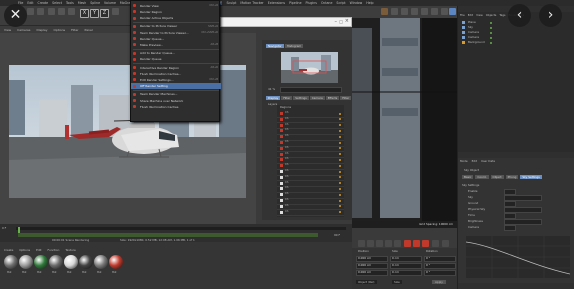  Describe the element at coordinates (332, 98) in the screenshot. I see `tab-effects: Effects` at that location.